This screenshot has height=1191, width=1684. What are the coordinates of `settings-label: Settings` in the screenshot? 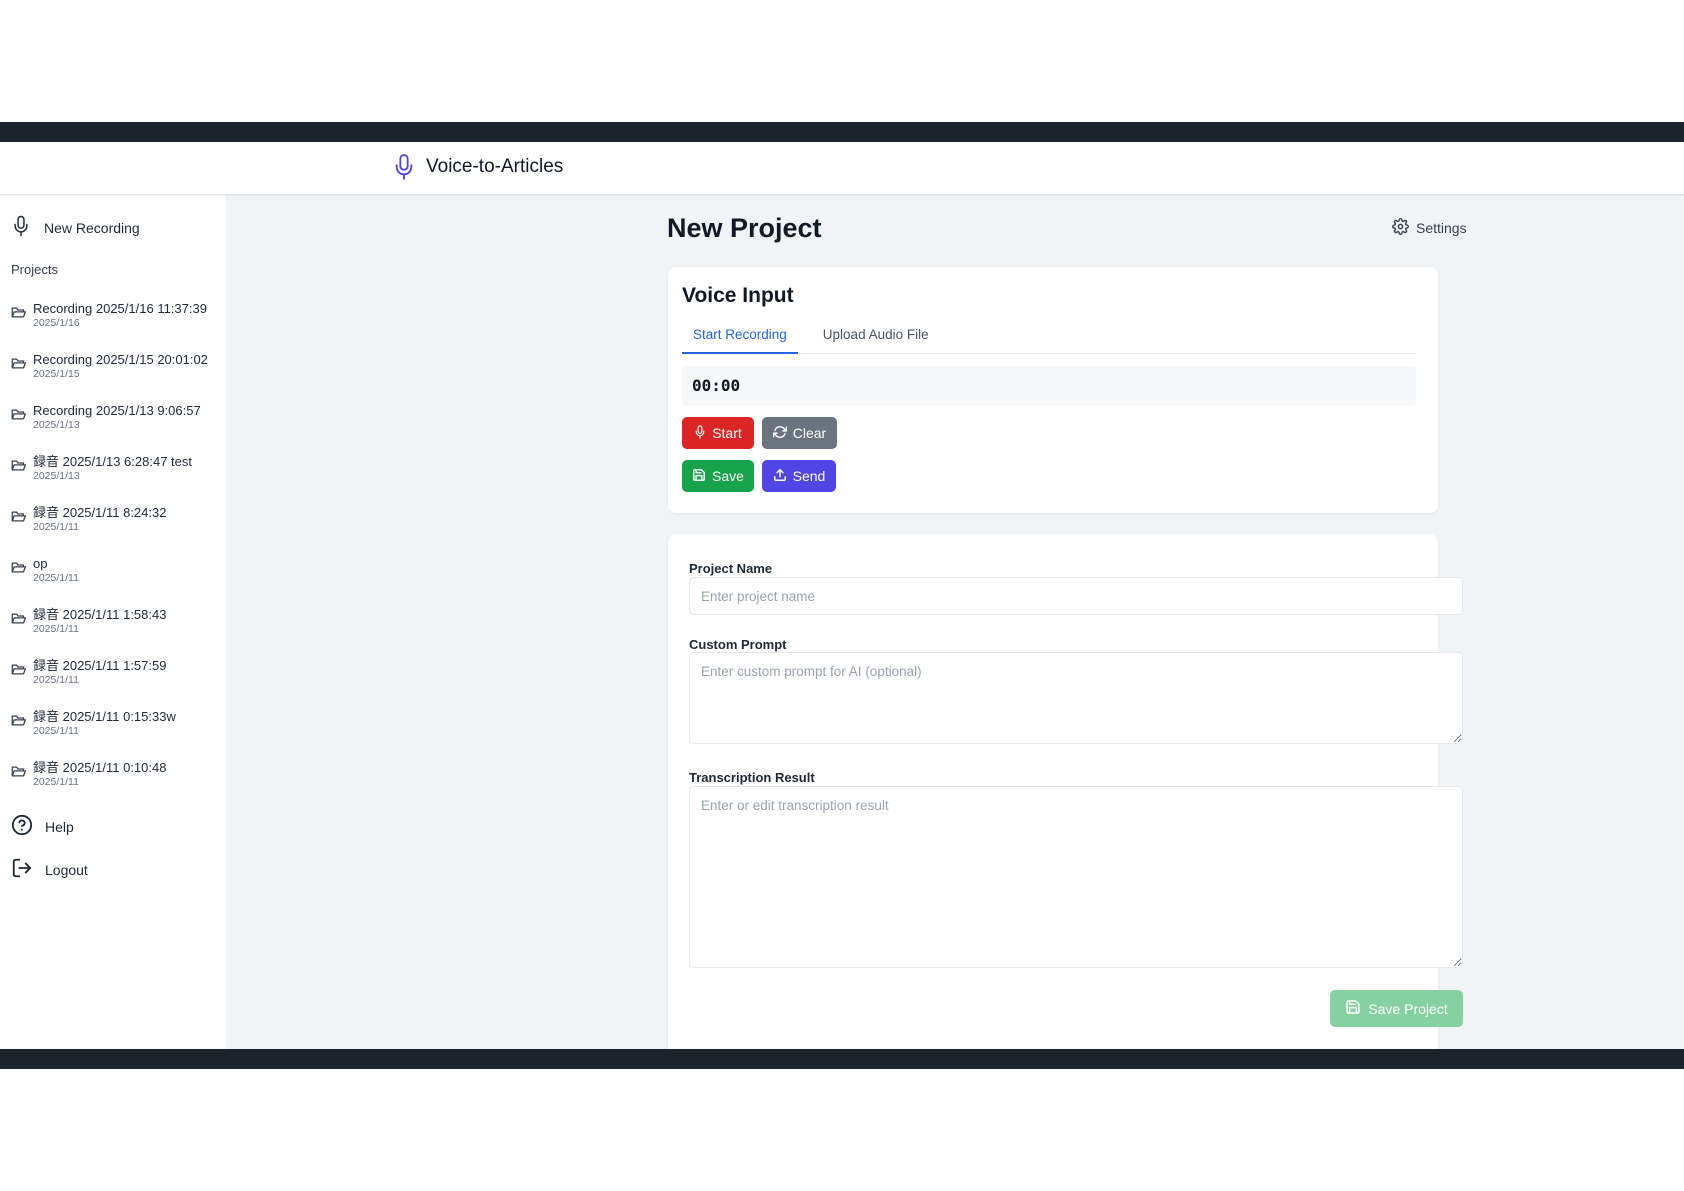 It's located at (1441, 228).